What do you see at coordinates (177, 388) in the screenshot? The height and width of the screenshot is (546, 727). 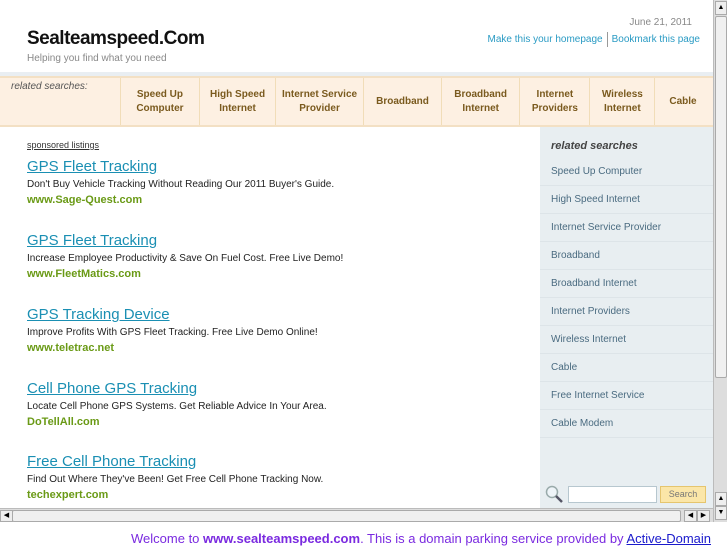 I see `ad-title: Cell Phone GPS Tracking` at bounding box center [177, 388].